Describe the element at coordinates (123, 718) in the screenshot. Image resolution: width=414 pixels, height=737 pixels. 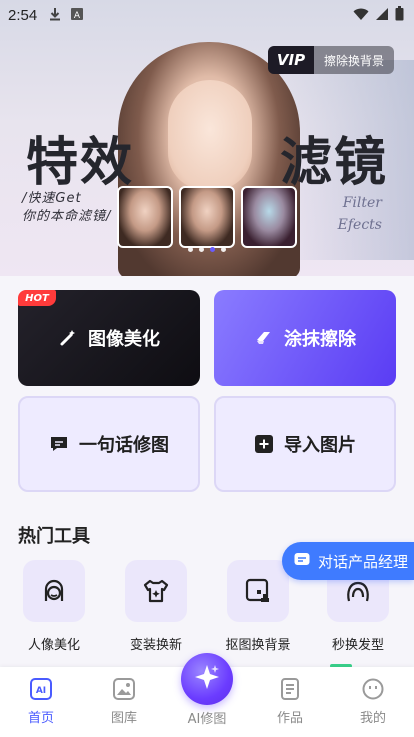
I see `nav-gallery-label: 图库` at that location.